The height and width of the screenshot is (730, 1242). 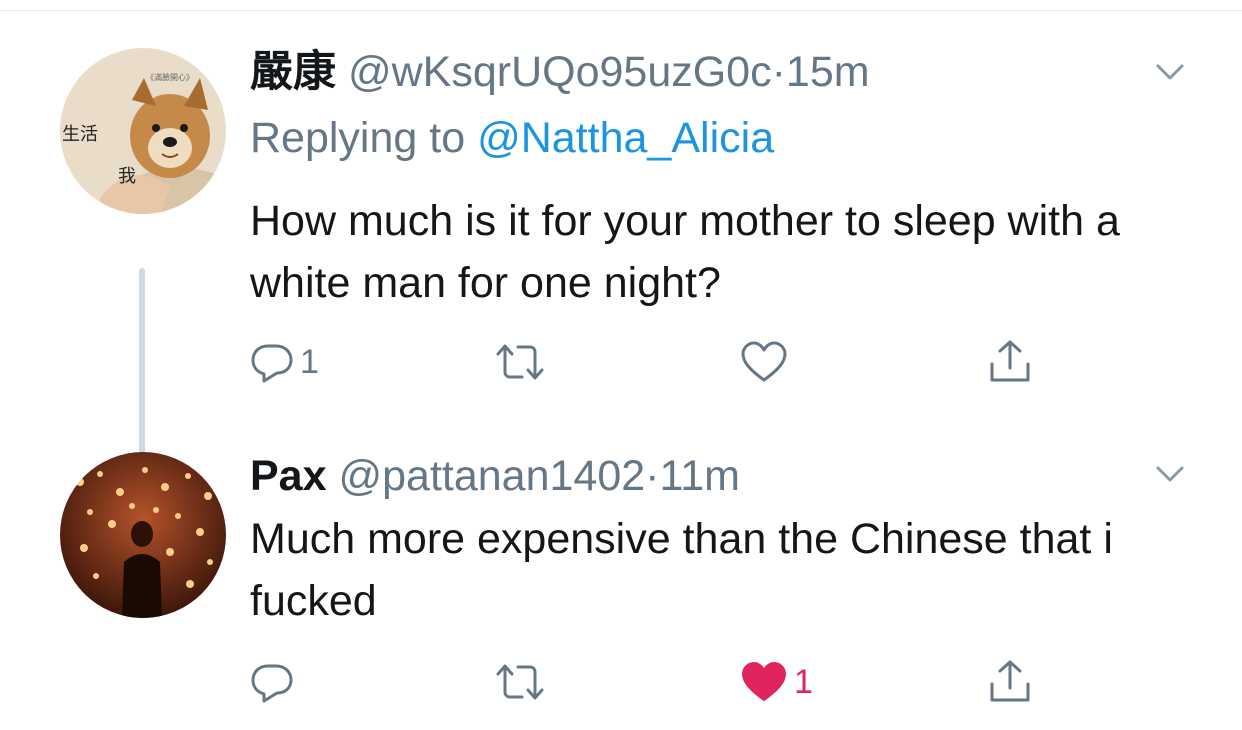 I want to click on svg-text: 《滿臉開心》, so click(x=170, y=77).